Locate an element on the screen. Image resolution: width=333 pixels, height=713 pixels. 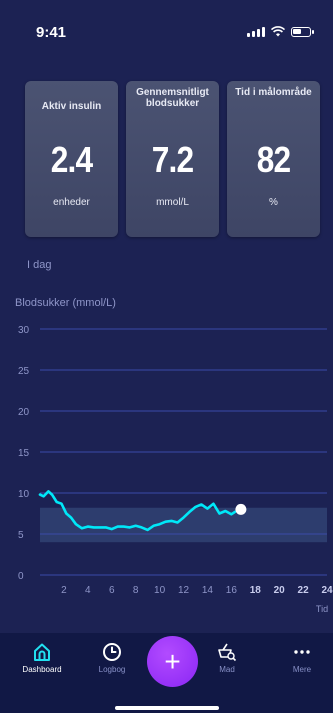
card-unit: mmol/L is located at coordinates (172, 202).